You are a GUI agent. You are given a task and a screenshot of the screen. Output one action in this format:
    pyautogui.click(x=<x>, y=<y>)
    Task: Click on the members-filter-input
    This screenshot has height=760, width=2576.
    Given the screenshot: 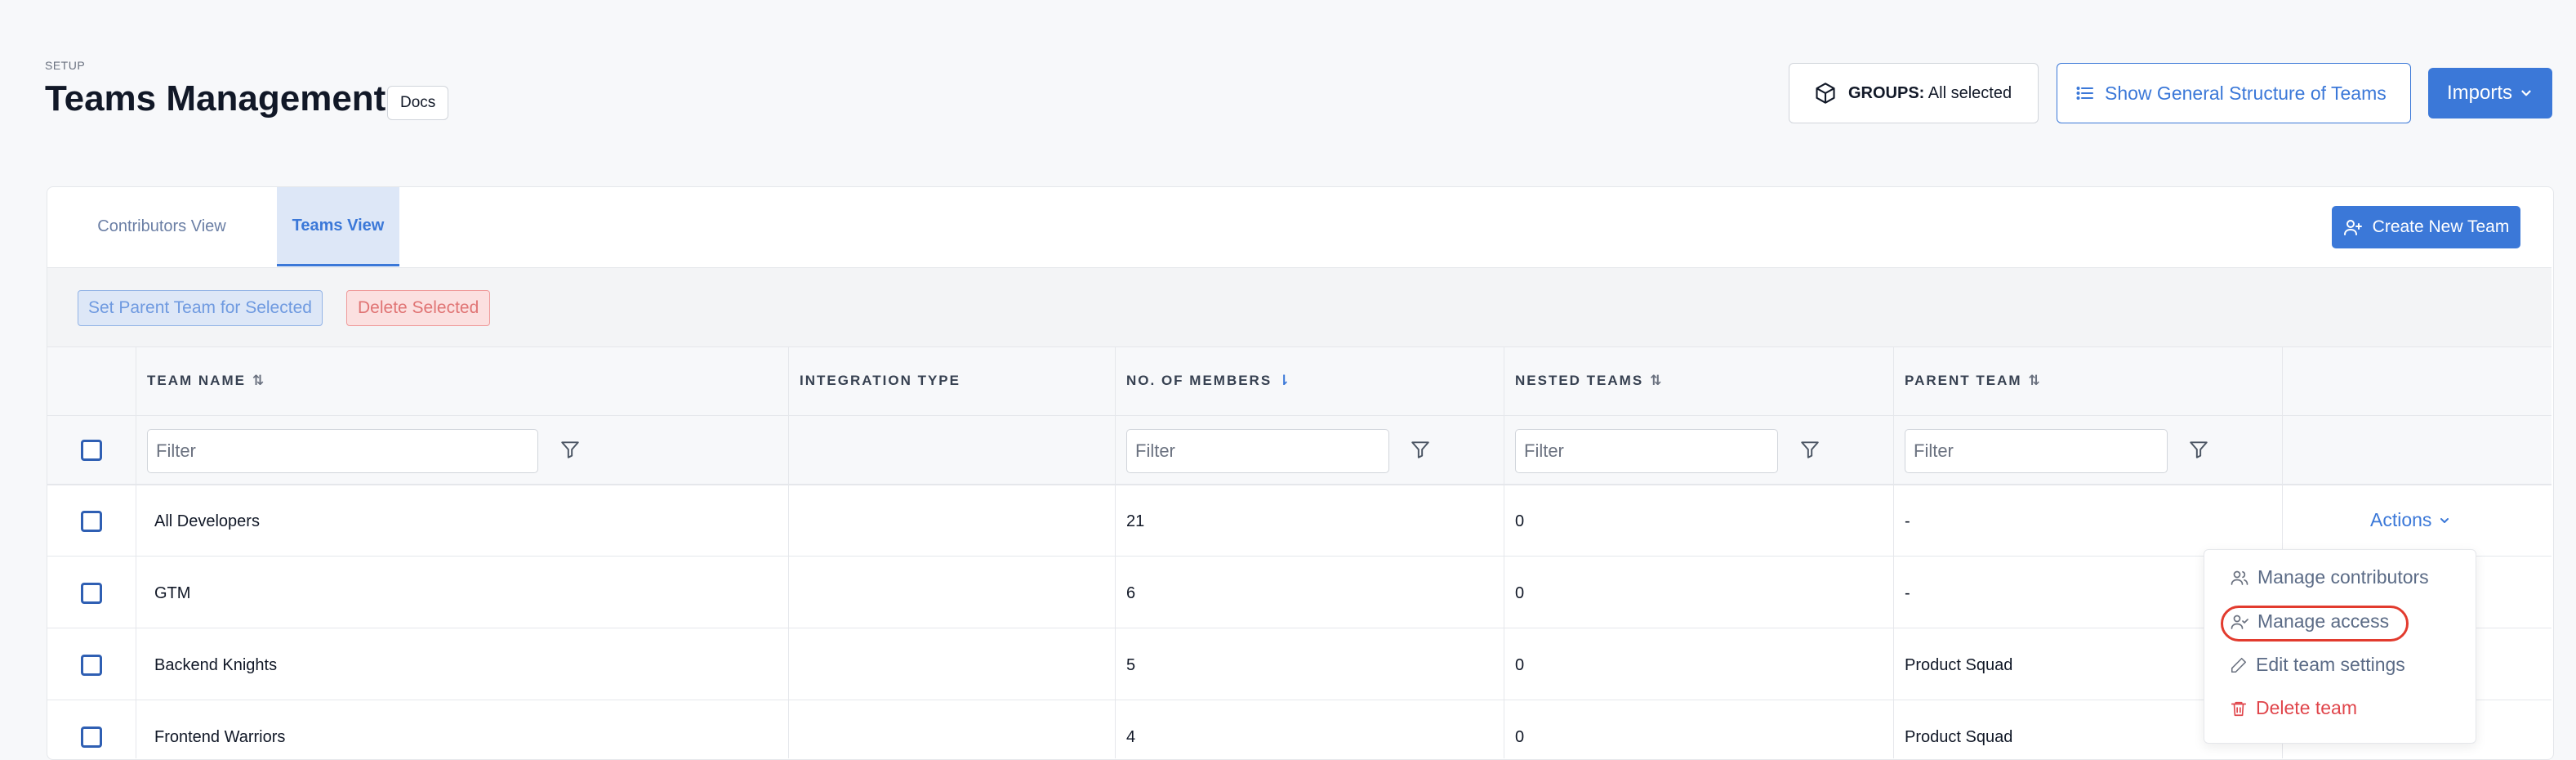 What is the action you would take?
    pyautogui.click(x=1257, y=451)
    